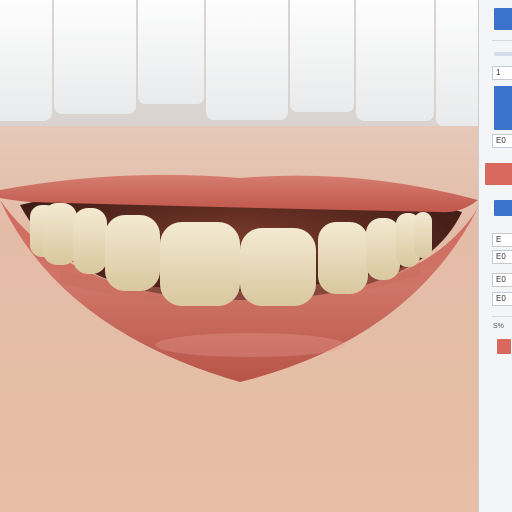 The width and height of the screenshot is (512, 512). I want to click on gradient-swatch, so click(503, 108).